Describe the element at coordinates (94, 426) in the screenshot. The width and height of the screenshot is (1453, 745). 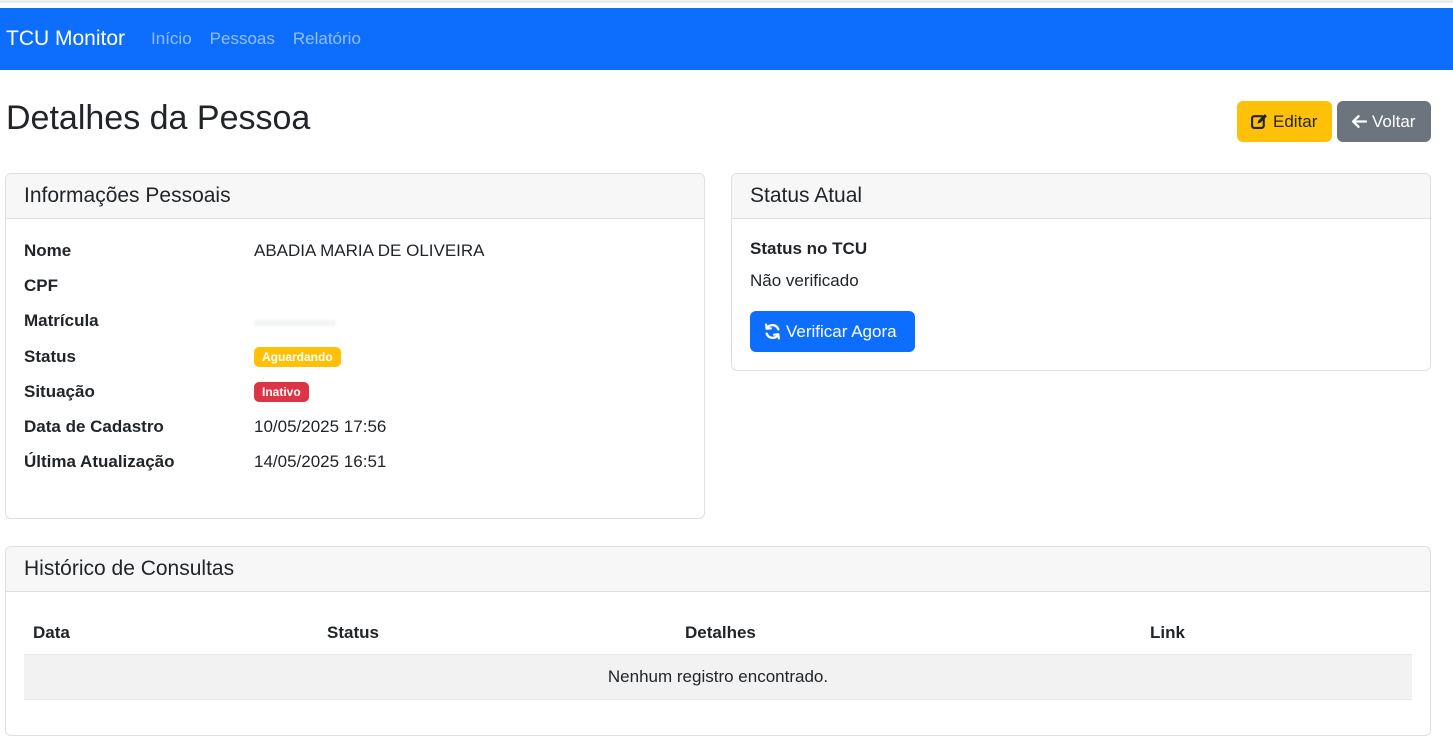
I see `info-label: Data de Cadastro` at that location.